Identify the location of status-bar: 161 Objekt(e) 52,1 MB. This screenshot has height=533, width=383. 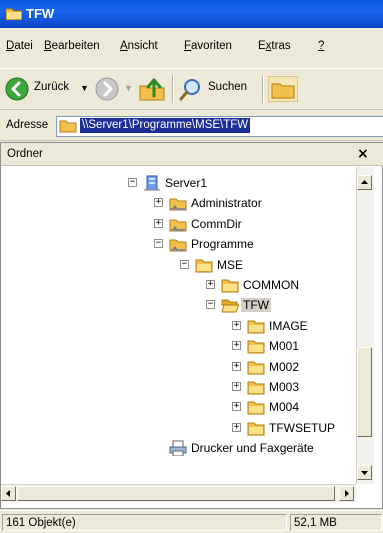
(191, 521).